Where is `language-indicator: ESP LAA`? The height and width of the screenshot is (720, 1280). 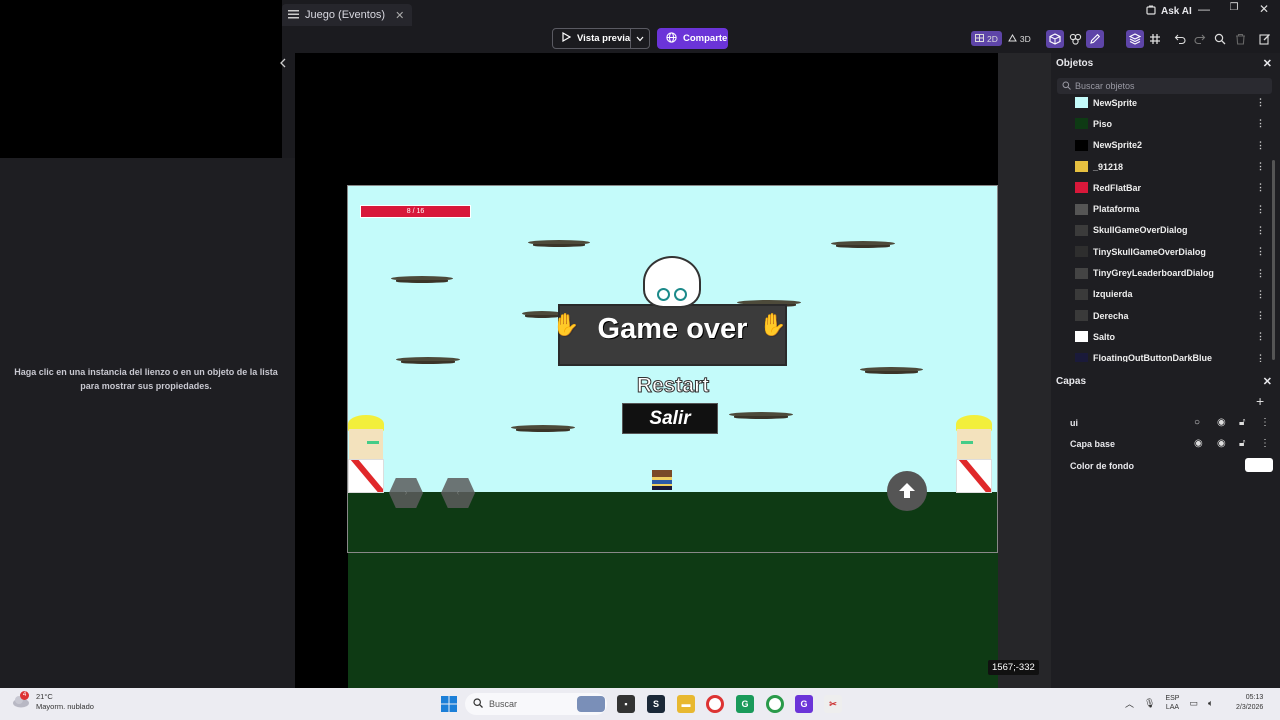
language-indicator: ESP LAA is located at coordinates (1172, 703).